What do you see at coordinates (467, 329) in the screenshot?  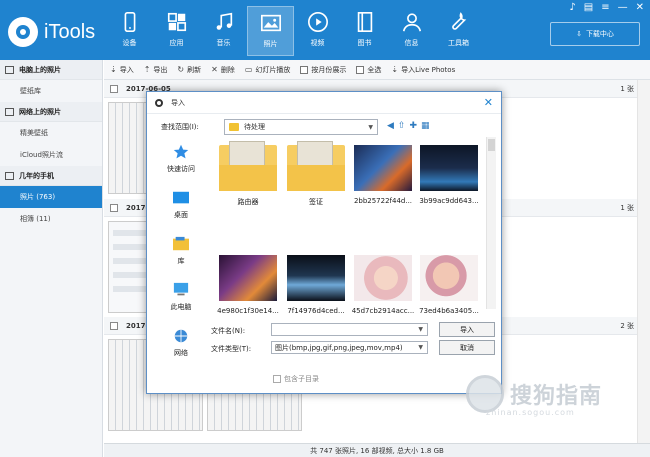 I see `import-ok-button: 导入` at bounding box center [467, 329].